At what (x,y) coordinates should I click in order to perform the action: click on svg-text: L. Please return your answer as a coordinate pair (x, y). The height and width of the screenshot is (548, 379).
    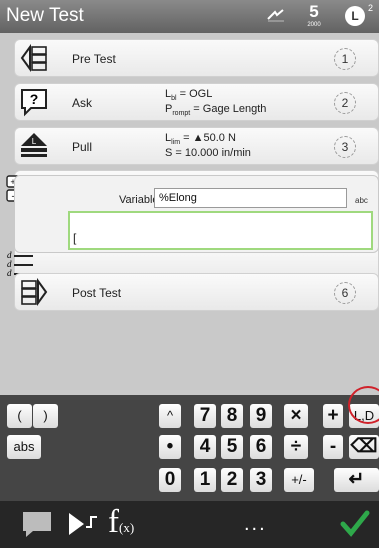
    Looking at the image, I should click on (34, 141).